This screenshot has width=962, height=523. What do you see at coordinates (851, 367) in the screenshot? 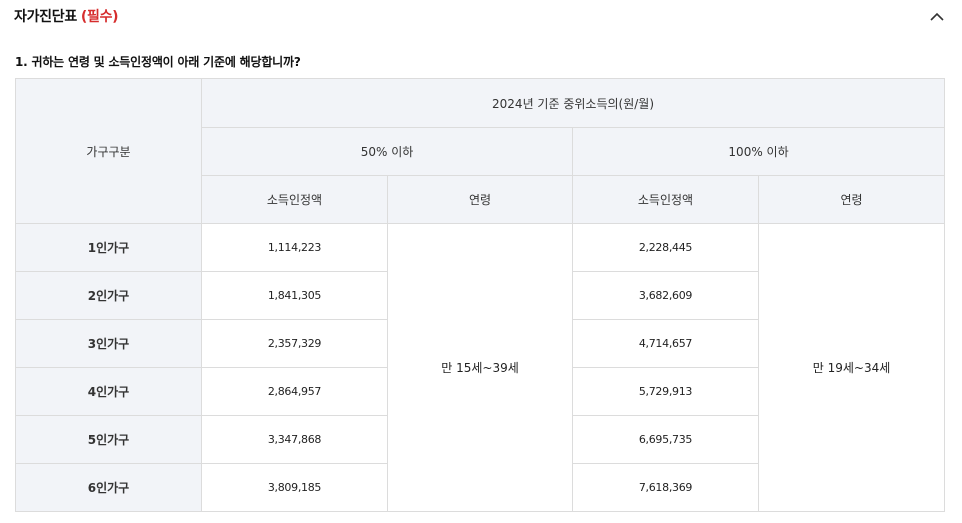
I see `age-range-100-cell: 만 19세~34세` at bounding box center [851, 367].